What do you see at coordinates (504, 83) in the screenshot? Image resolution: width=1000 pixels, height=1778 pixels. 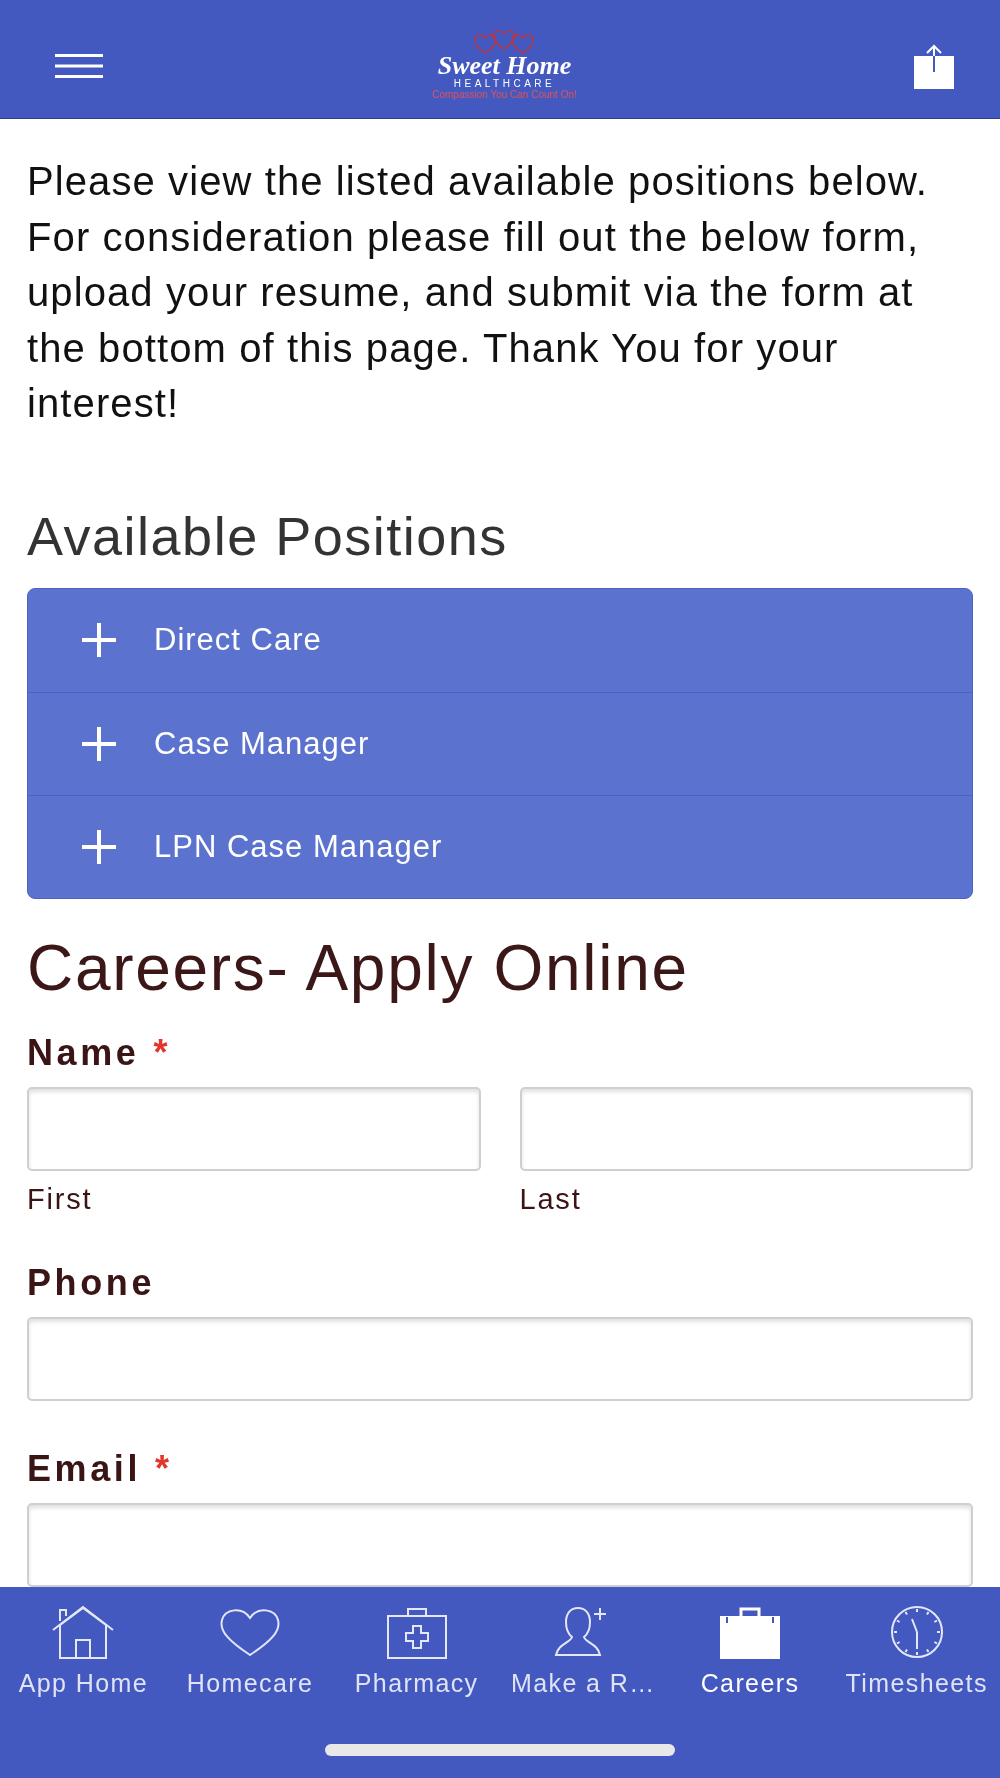 I see `logo-subtitle: HEALTHCARE` at bounding box center [504, 83].